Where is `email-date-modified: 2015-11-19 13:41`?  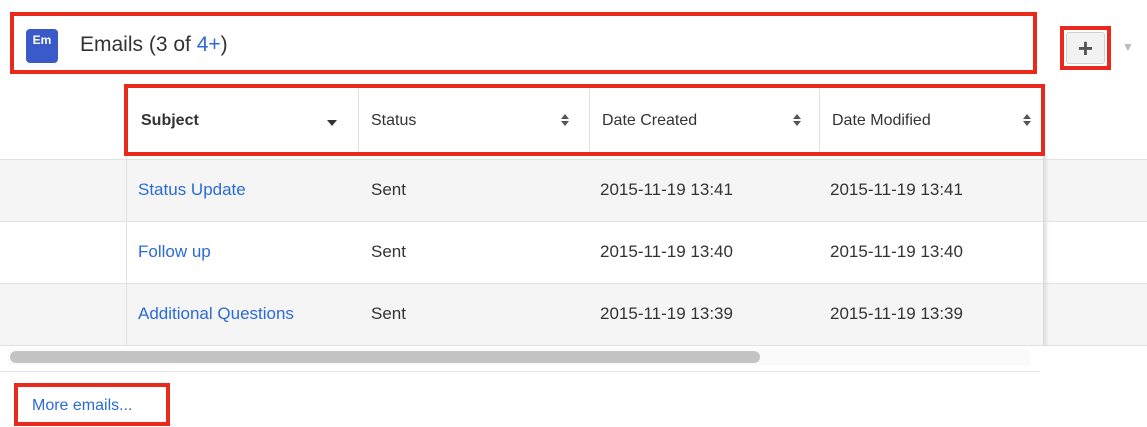
email-date-modified: 2015-11-19 13:41 is located at coordinates (896, 189).